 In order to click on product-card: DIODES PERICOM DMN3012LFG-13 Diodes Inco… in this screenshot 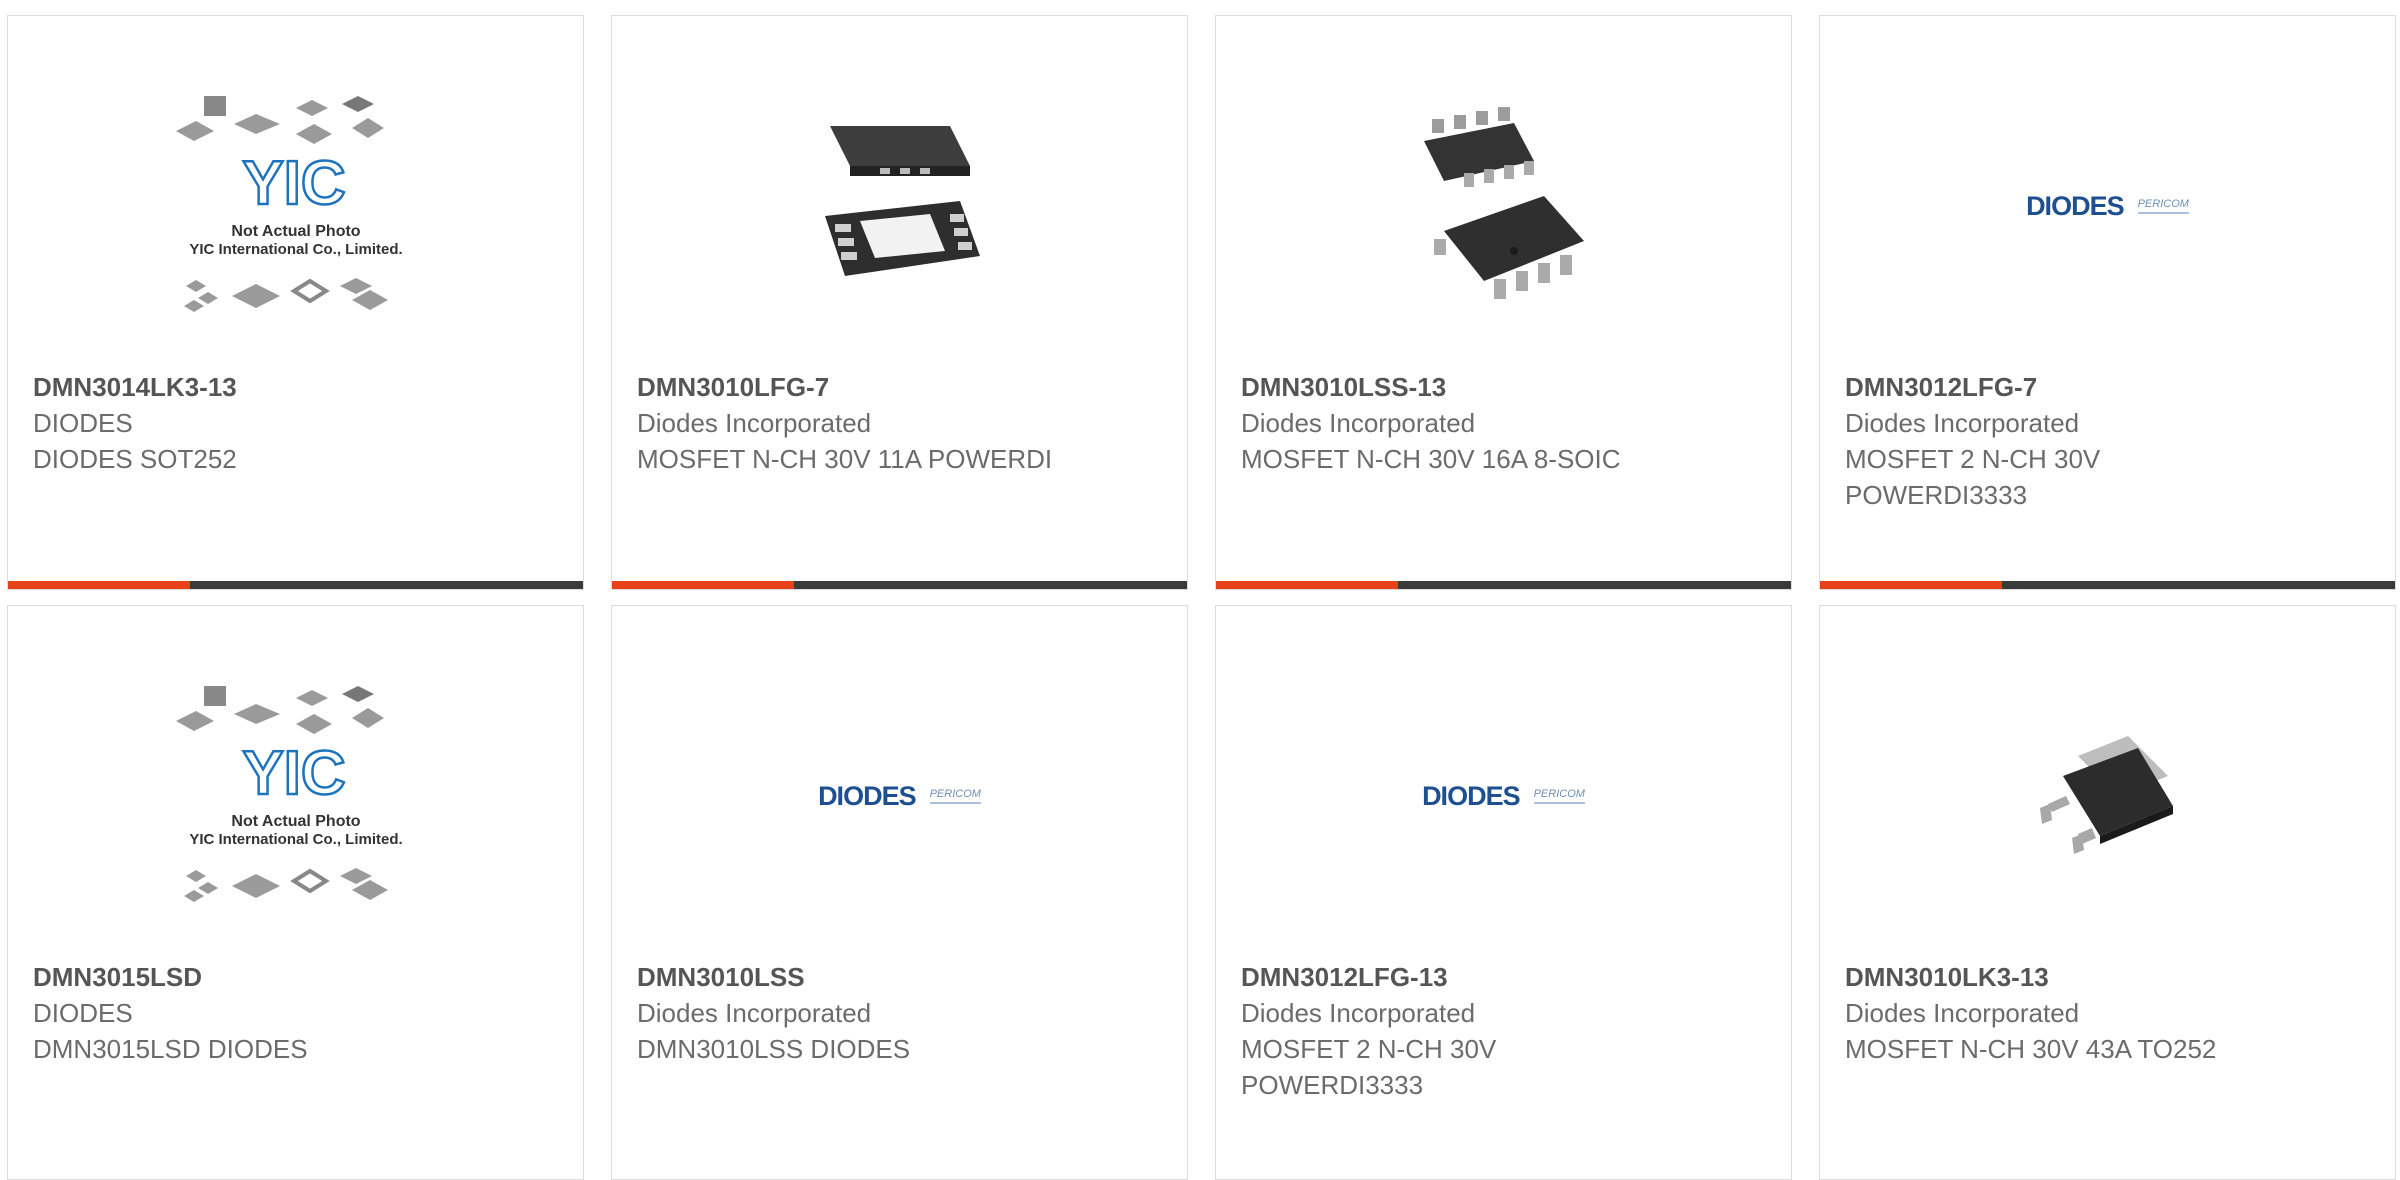, I will do `click(1503, 892)`.